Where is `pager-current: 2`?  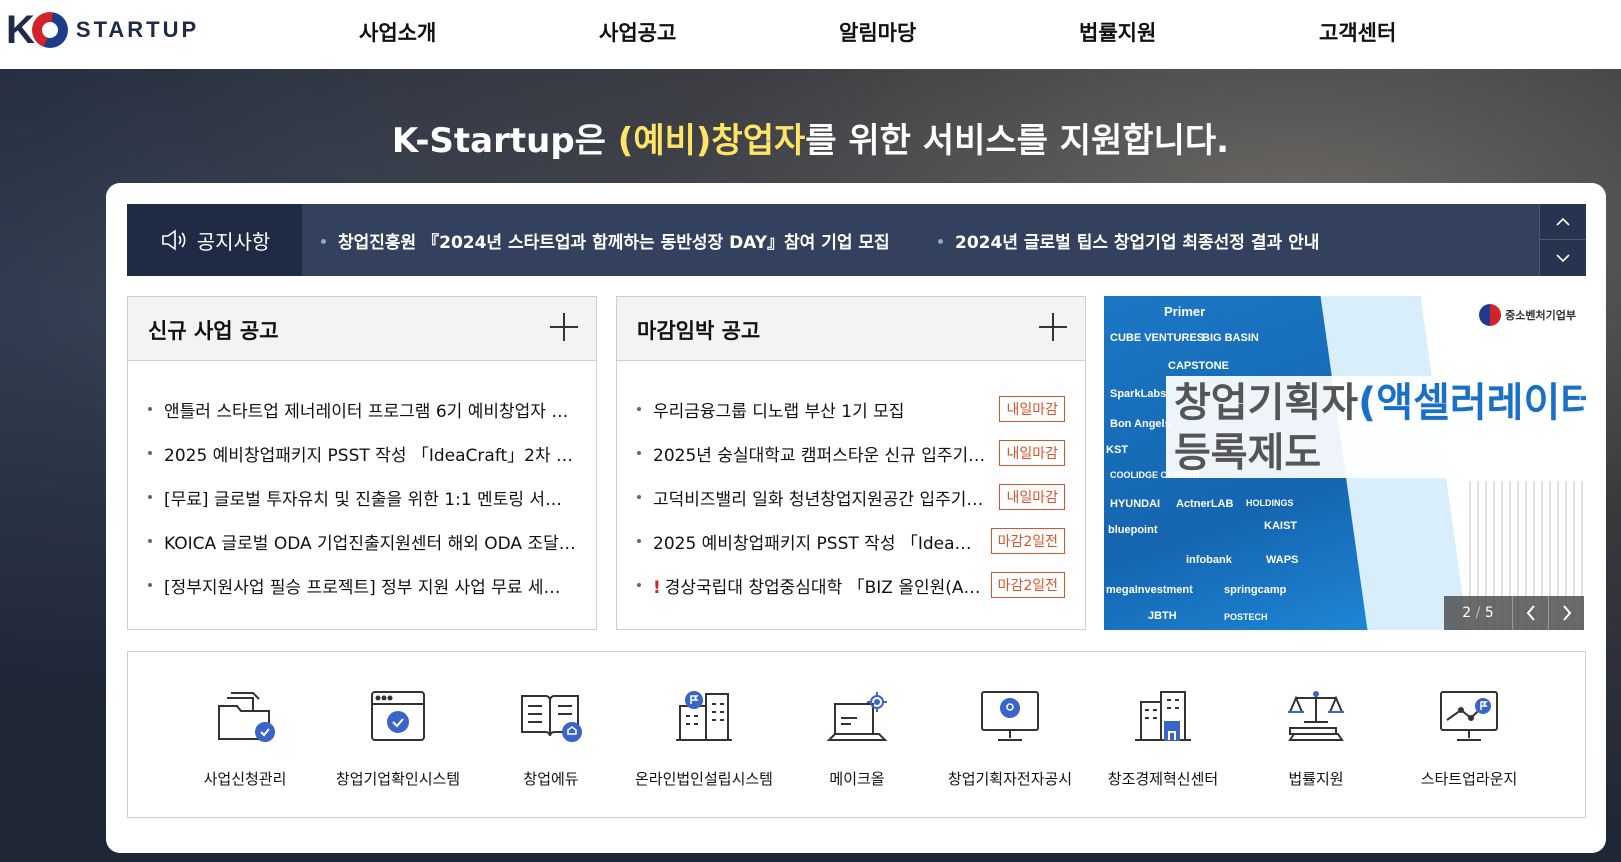
pager-current: 2 is located at coordinates (1467, 613).